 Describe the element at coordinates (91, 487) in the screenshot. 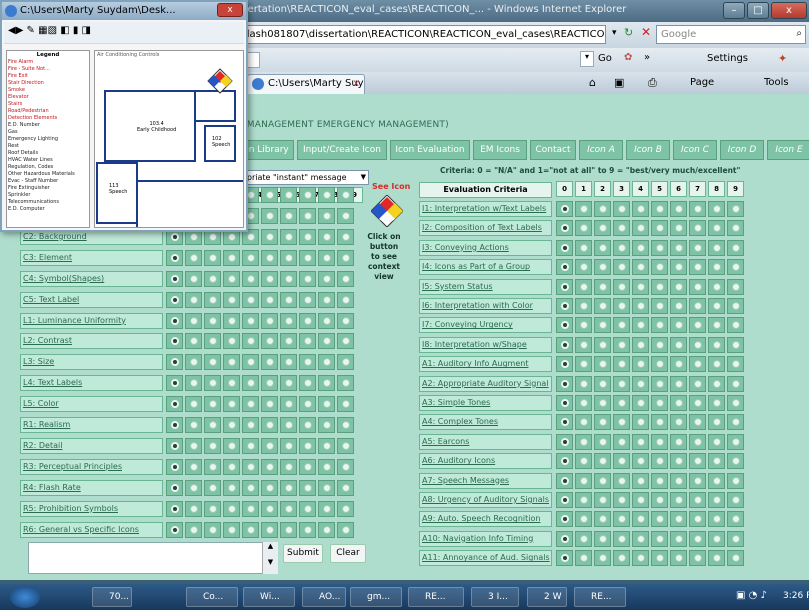

I see `criterion-link: R4: Flash Rate` at that location.